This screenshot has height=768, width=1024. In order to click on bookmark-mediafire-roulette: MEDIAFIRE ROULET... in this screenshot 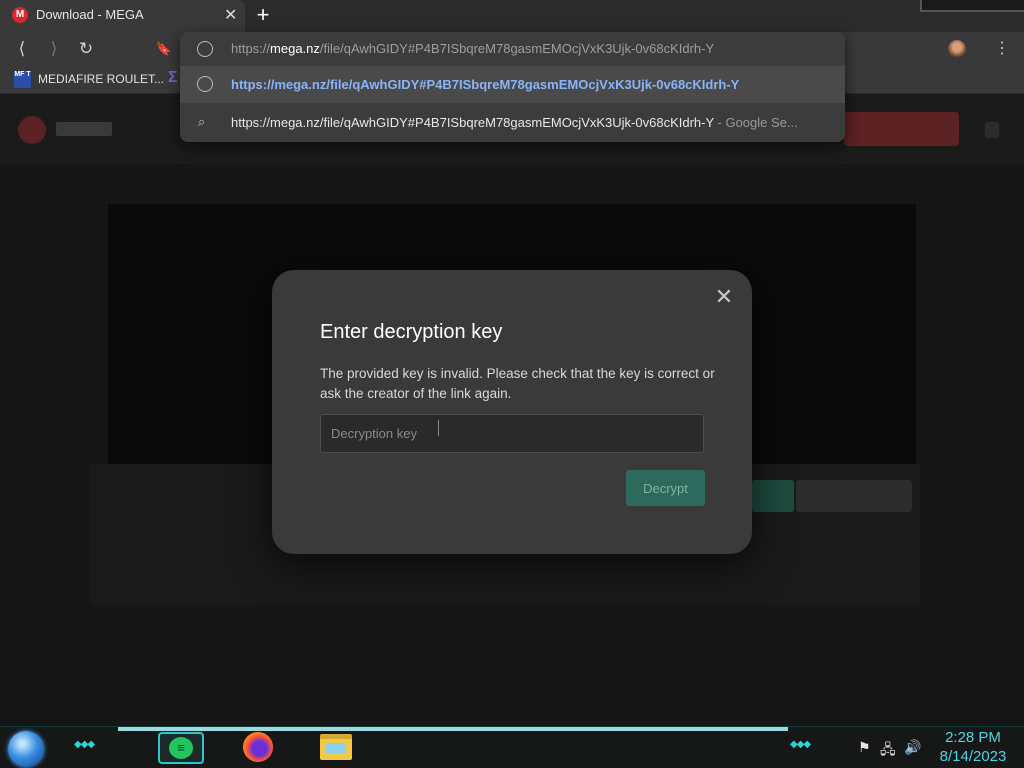, I will do `click(101, 79)`.